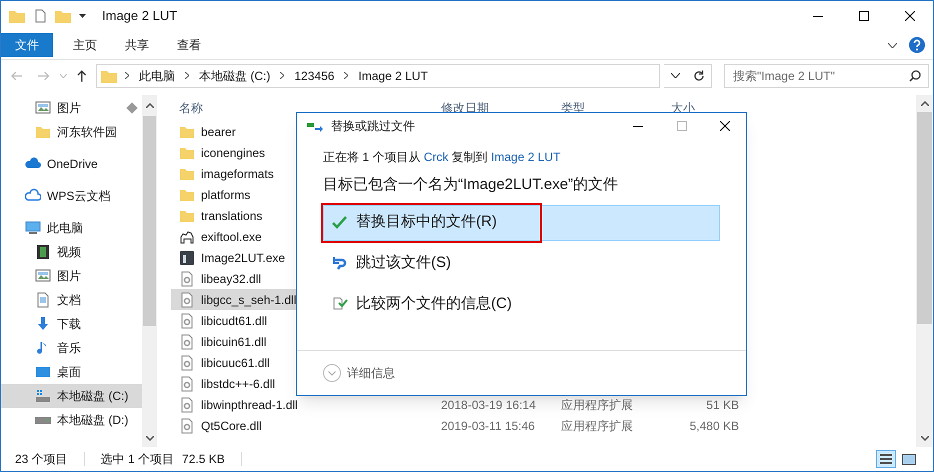 The image size is (934, 472). I want to click on selection-size: 72.5 KB, so click(203, 459).